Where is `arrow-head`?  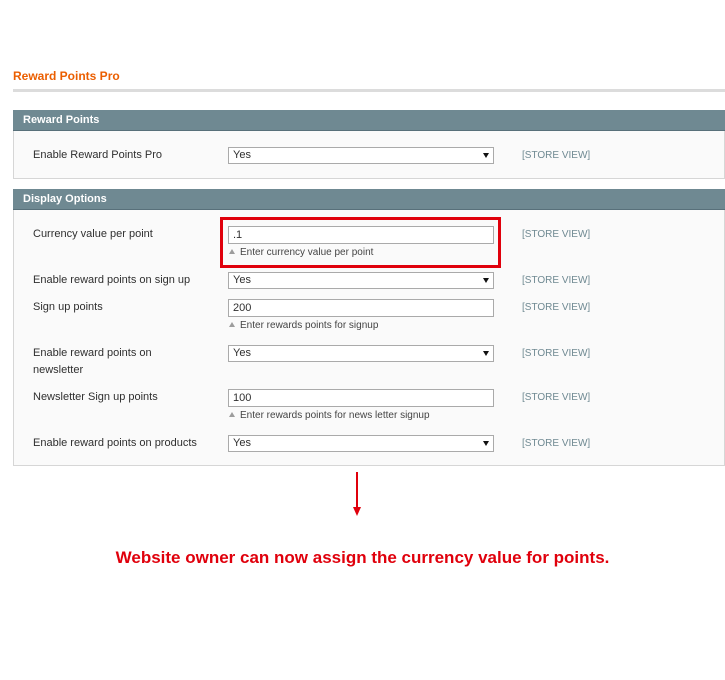 arrow-head is located at coordinates (357, 511).